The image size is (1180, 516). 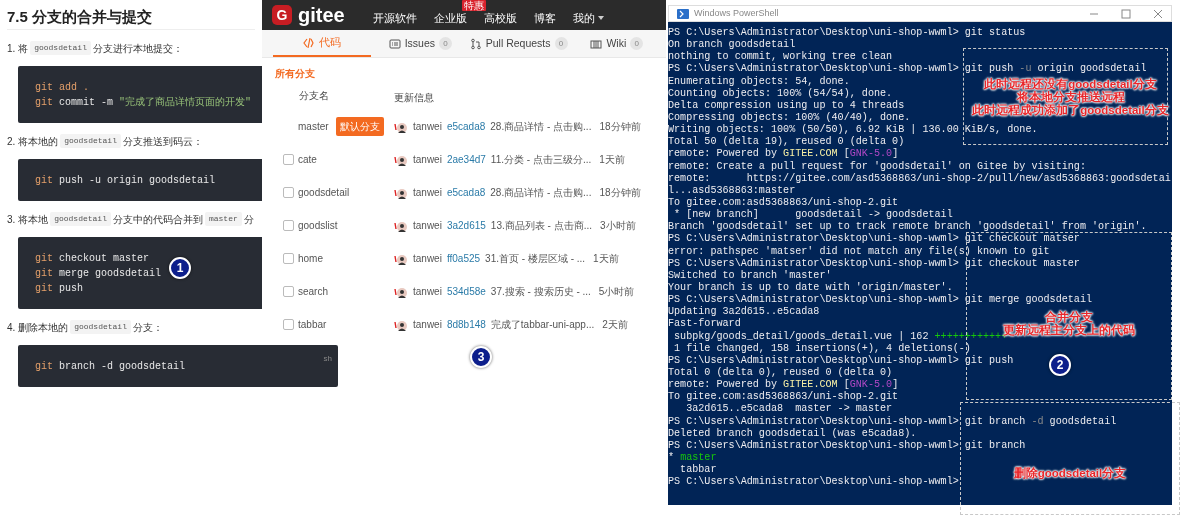 What do you see at coordinates (38, 327) in the screenshot?
I see `step-text: 4. 删除本地的` at bounding box center [38, 327].